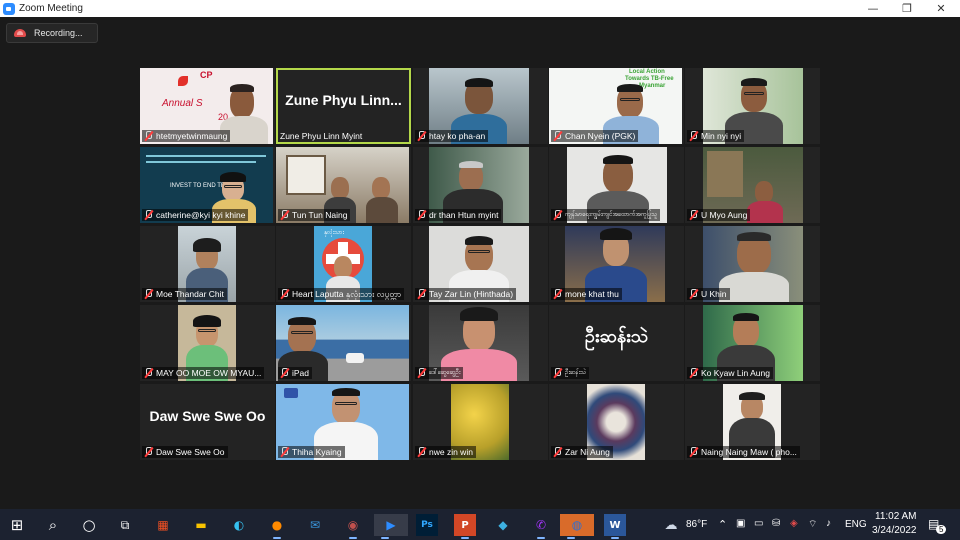  Describe the element at coordinates (207, 416) in the screenshot. I see `display-name-card: Daw Swe Swe Oo` at that location.